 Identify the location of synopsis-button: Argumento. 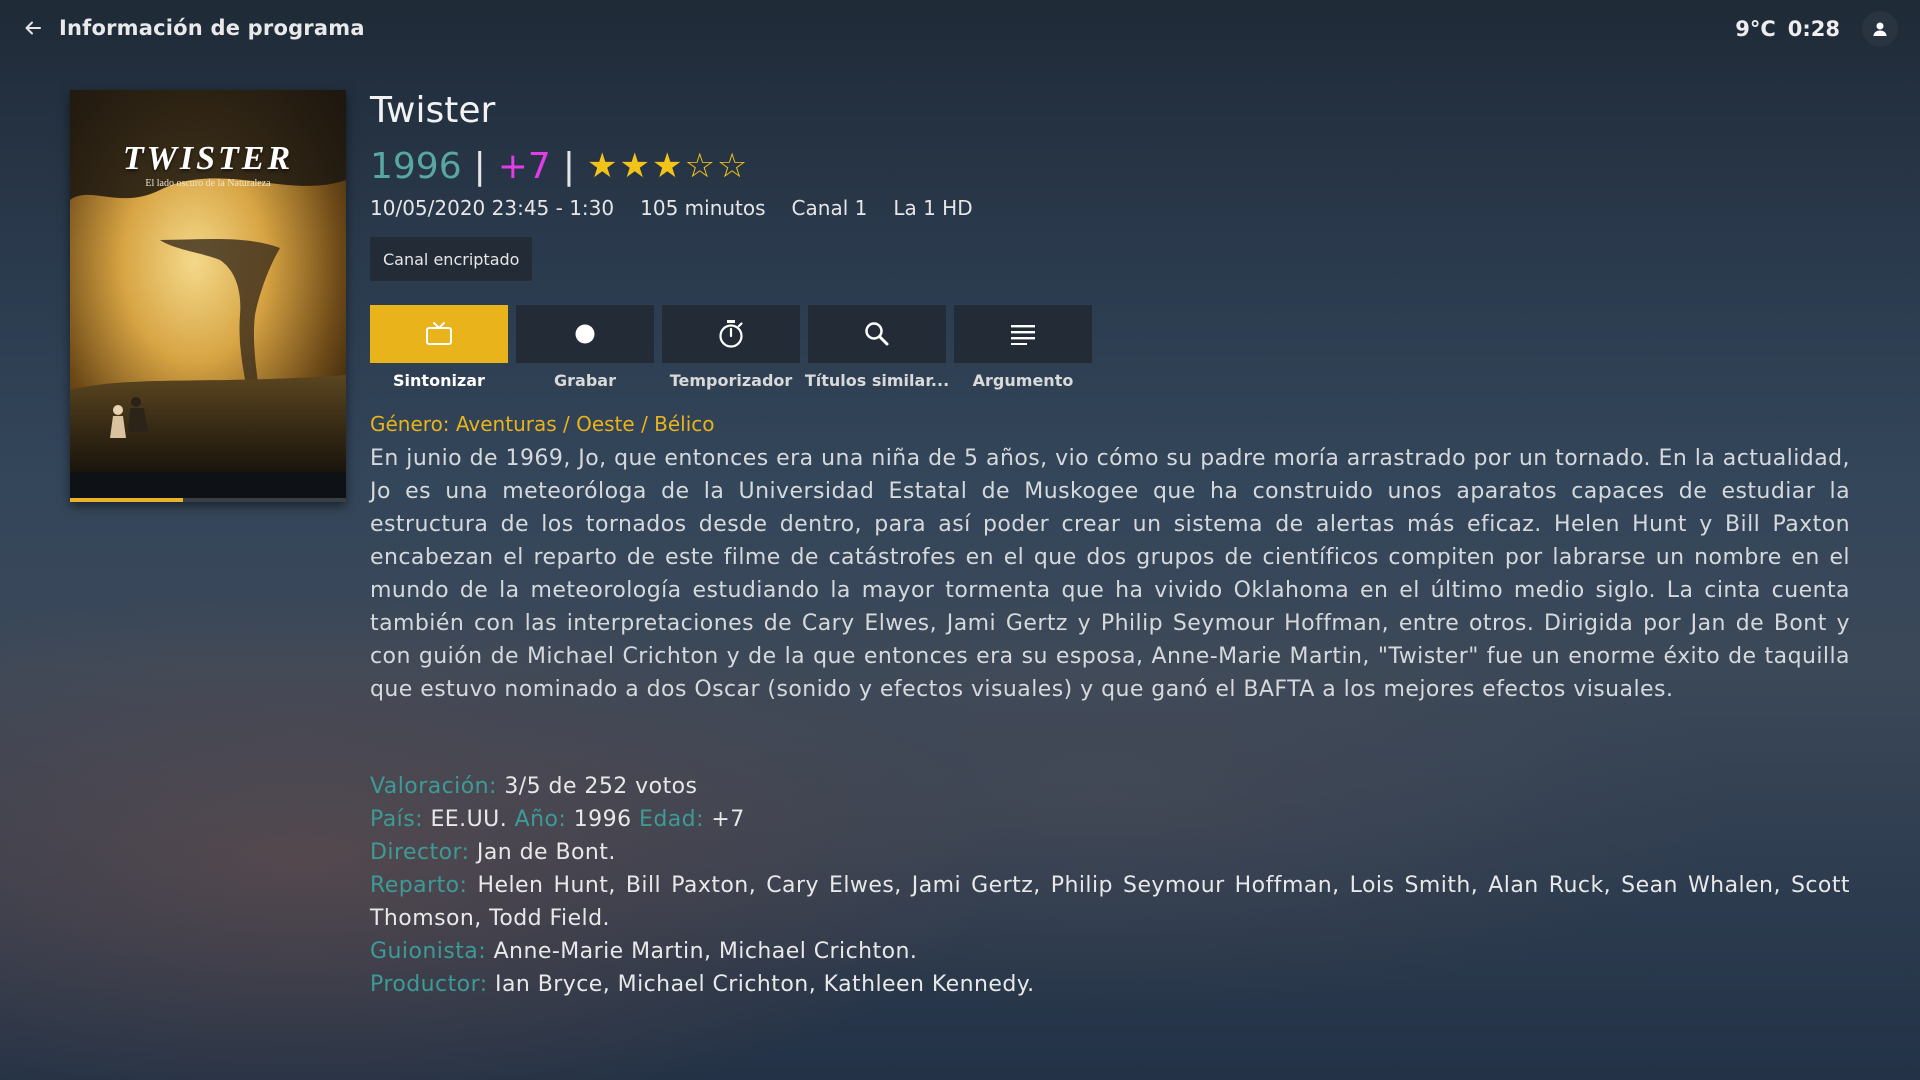
(1023, 347).